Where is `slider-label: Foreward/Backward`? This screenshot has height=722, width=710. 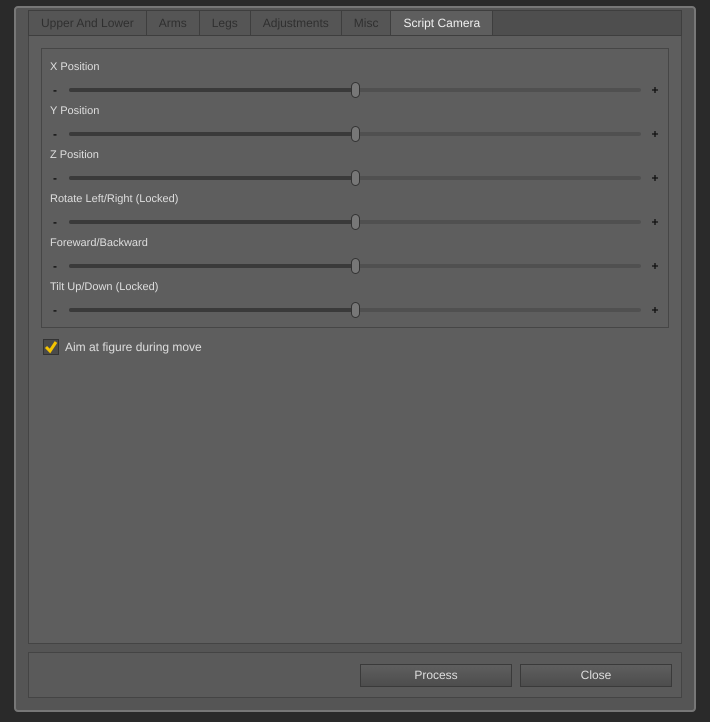 slider-label: Foreward/Backward is located at coordinates (99, 243).